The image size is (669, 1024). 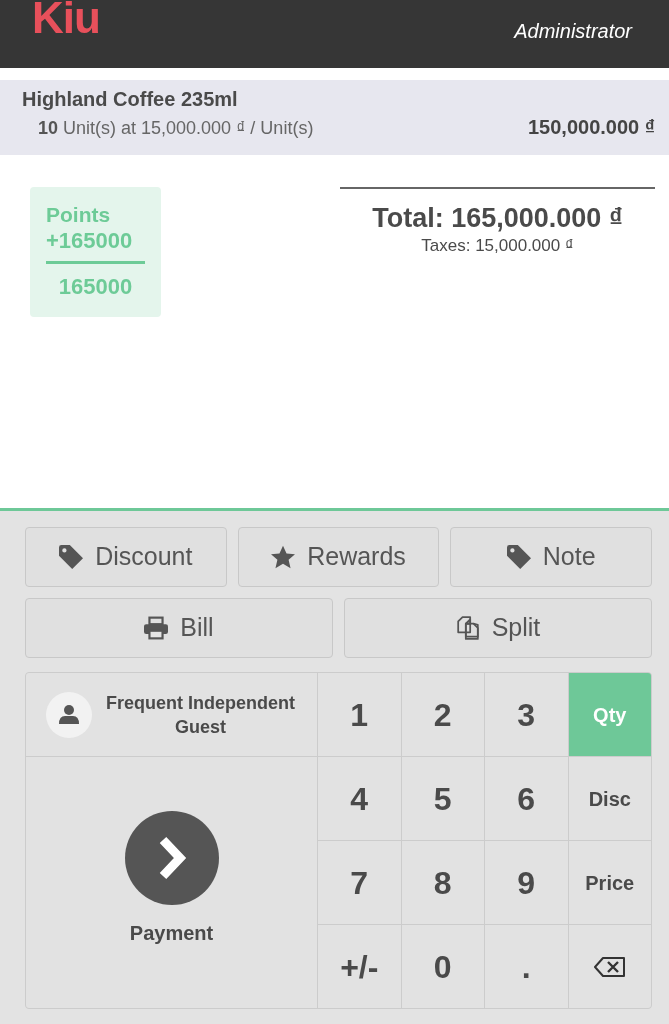 I want to click on chevron-right-icon, so click(x=171, y=857).